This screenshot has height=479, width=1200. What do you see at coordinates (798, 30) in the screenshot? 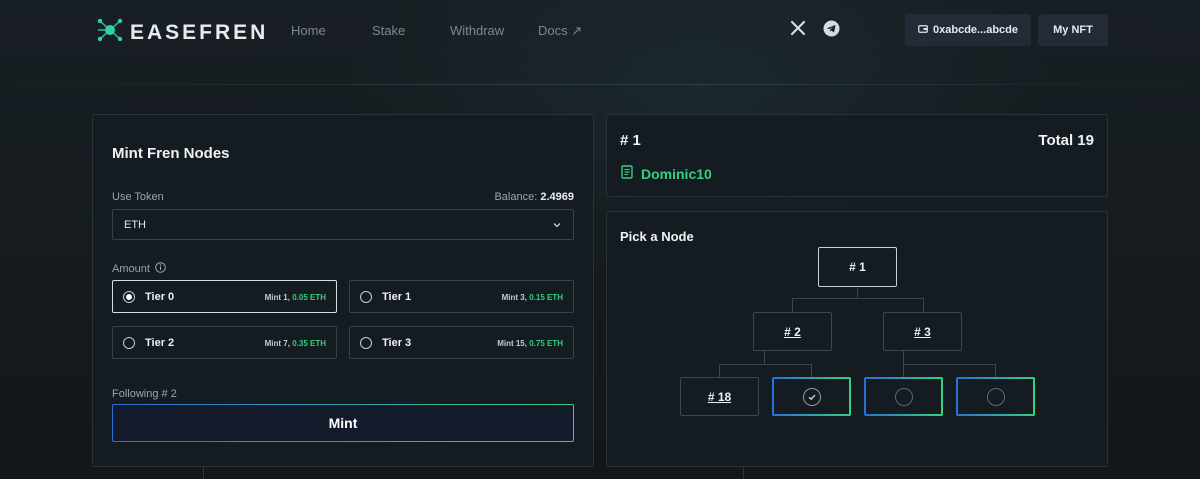
I see `x-icon` at bounding box center [798, 30].